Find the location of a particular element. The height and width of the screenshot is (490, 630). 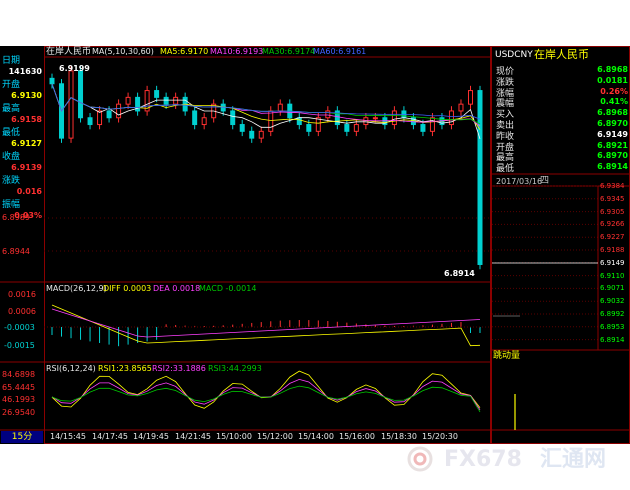

rsi-title: RSI(6,12,24) is located at coordinates (71, 368).